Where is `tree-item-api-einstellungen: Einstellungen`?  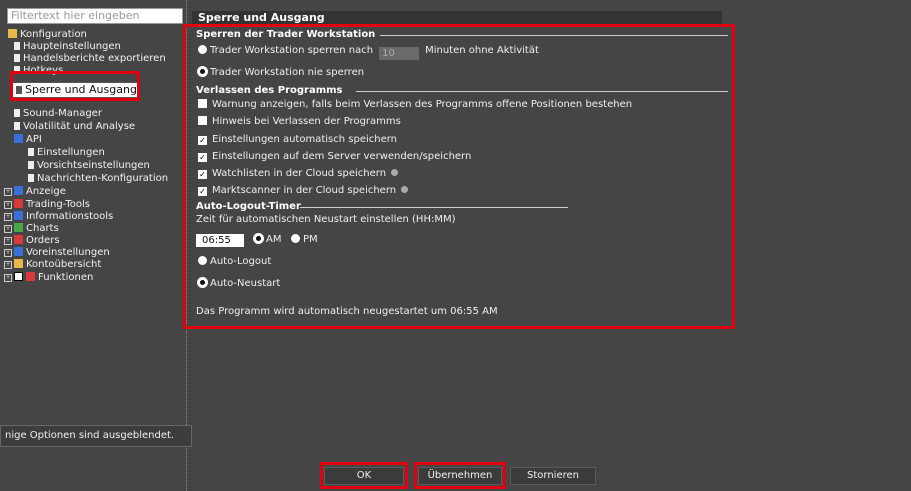 tree-item-api-einstellungen: Einstellungen is located at coordinates (66, 153).